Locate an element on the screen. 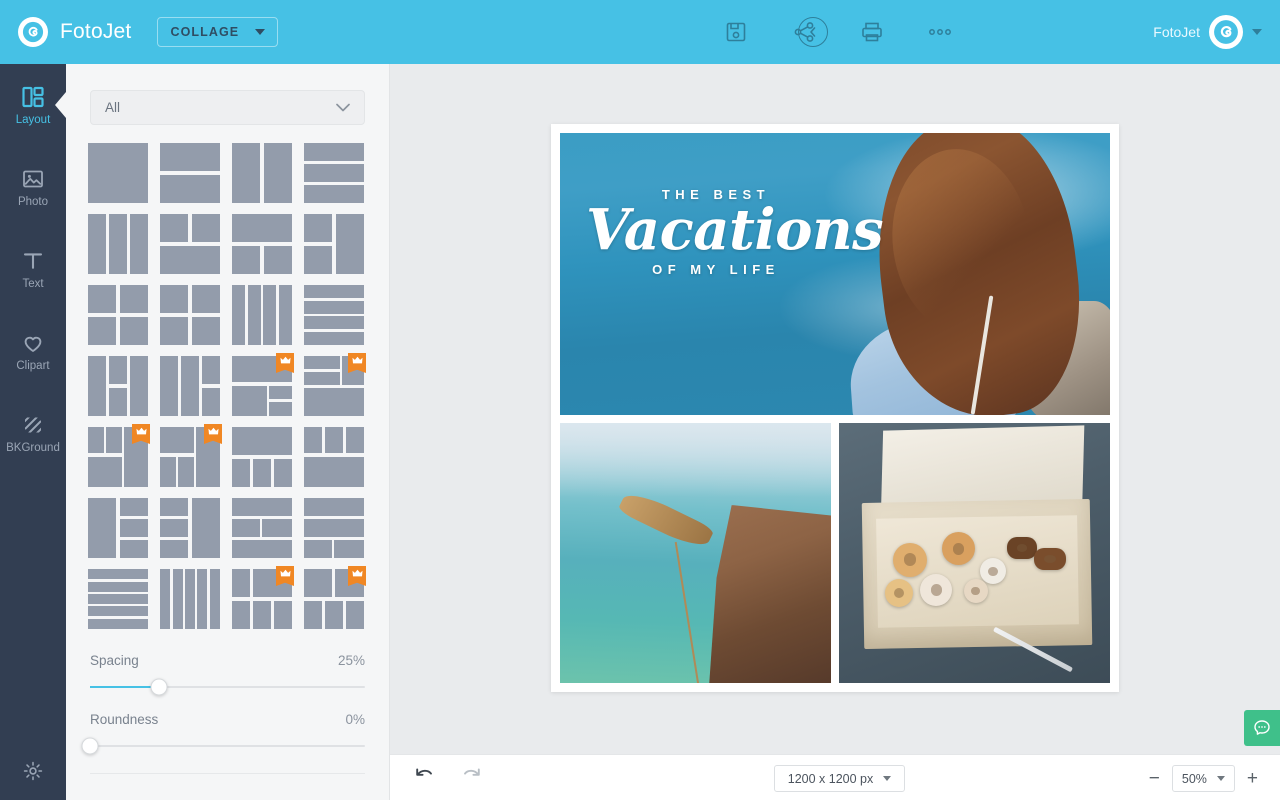  more-options-button is located at coordinates (940, 32).